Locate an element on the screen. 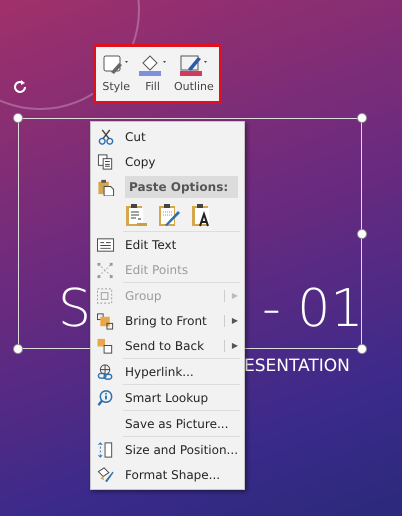  paint-bucket-icon is located at coordinates (153, 64).